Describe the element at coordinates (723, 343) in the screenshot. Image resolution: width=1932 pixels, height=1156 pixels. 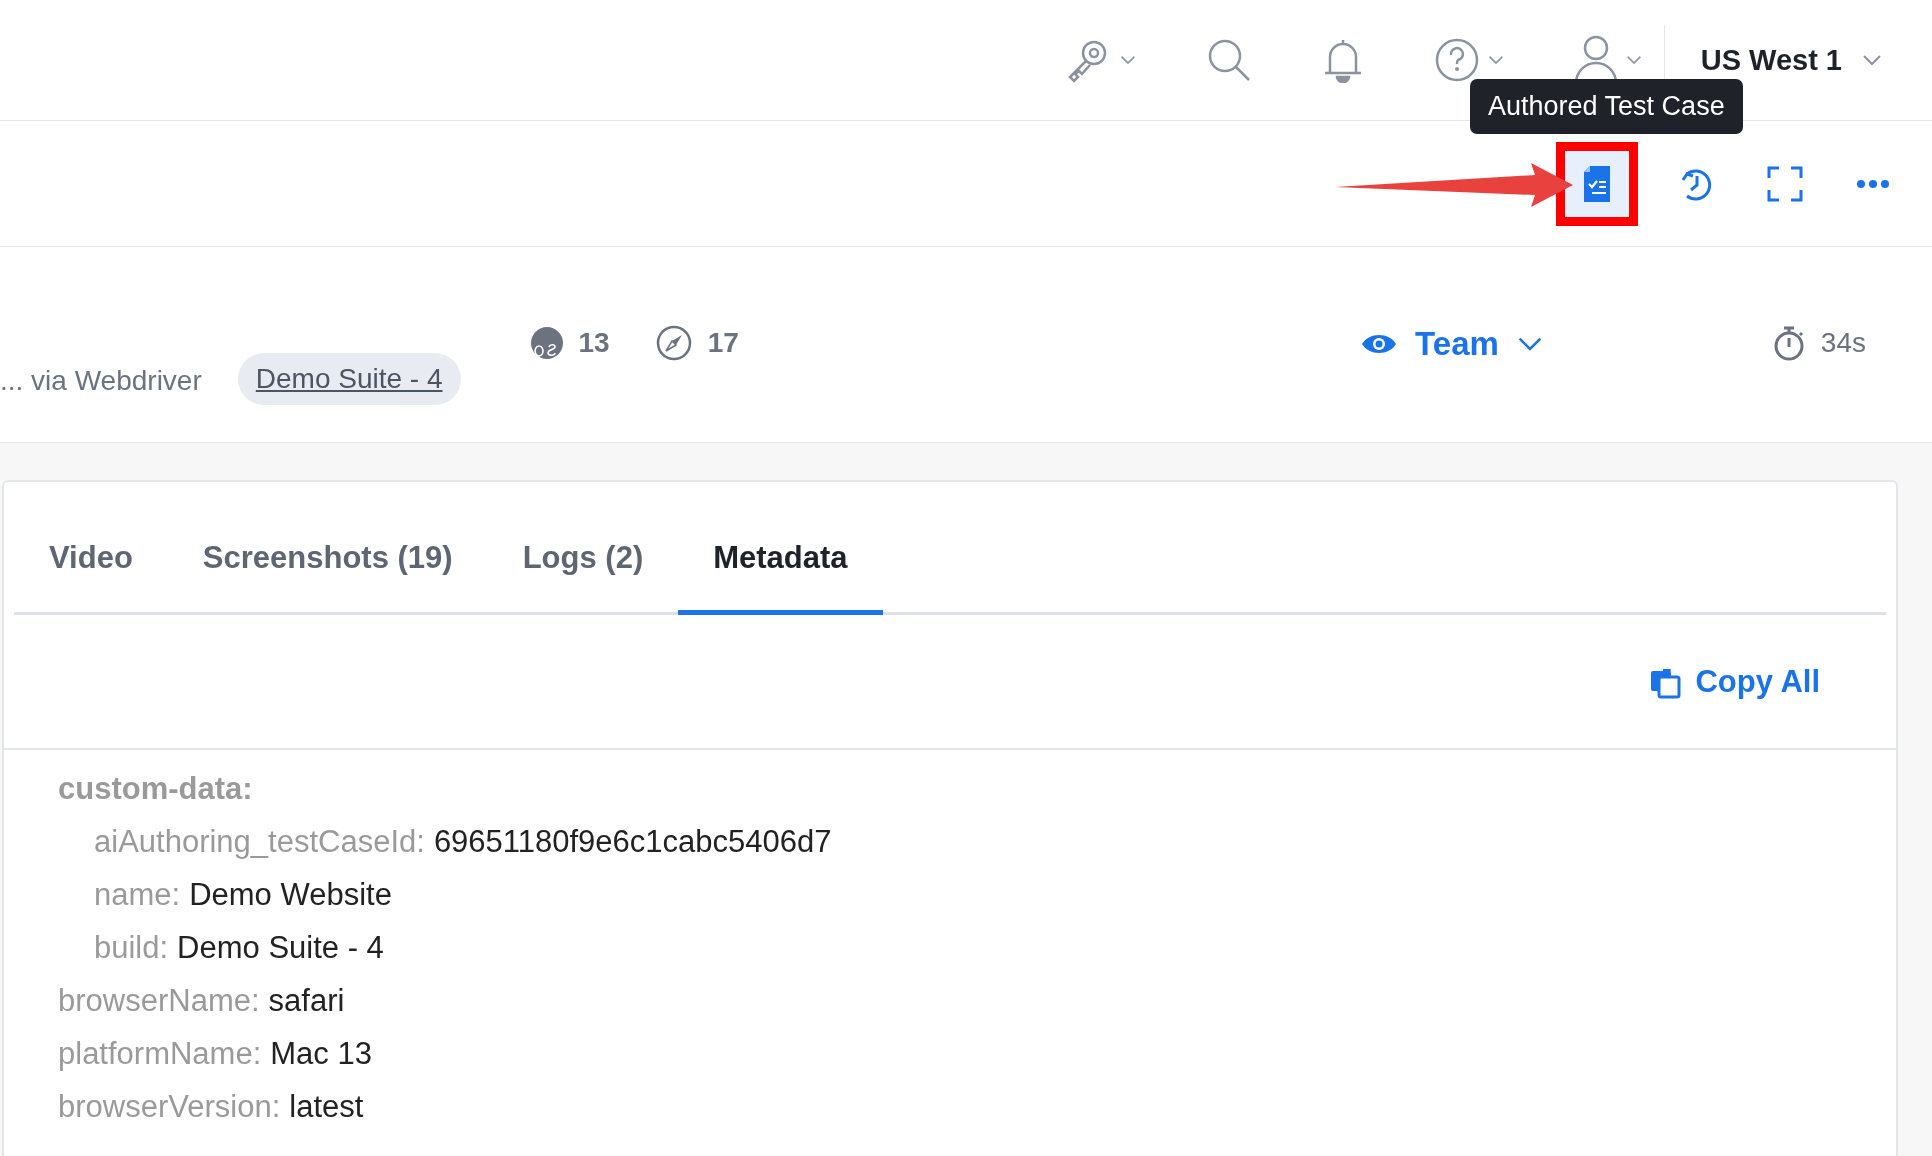
I see `browser-version: 17` at that location.